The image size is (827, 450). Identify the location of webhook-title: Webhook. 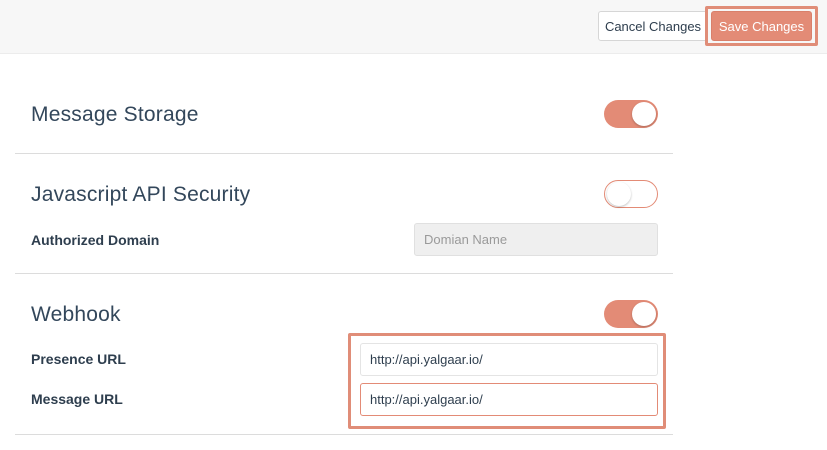
(76, 314).